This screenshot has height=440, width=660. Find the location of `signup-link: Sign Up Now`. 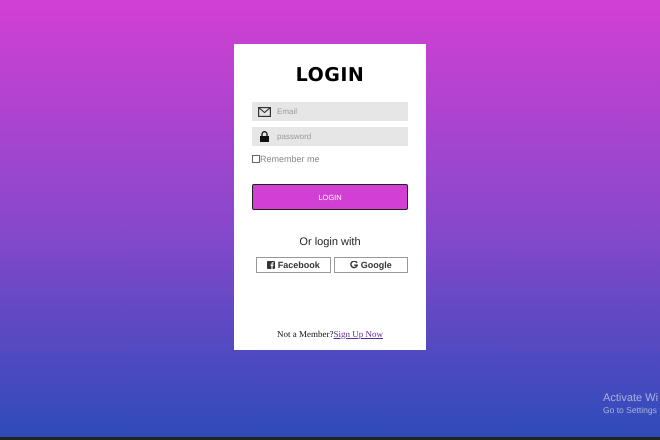

signup-link: Sign Up Now is located at coordinates (358, 334).